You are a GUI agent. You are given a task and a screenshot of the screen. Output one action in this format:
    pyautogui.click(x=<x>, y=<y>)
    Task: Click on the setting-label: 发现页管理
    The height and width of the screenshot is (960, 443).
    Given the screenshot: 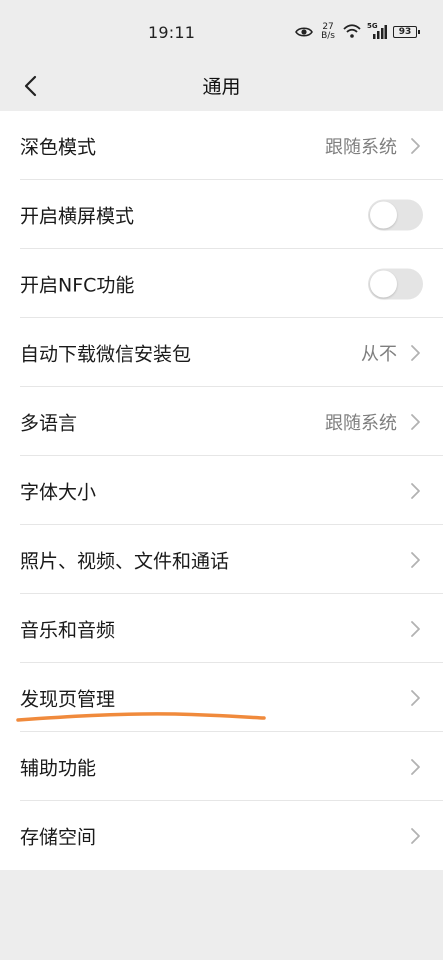 What is the action you would take?
    pyautogui.click(x=68, y=699)
    